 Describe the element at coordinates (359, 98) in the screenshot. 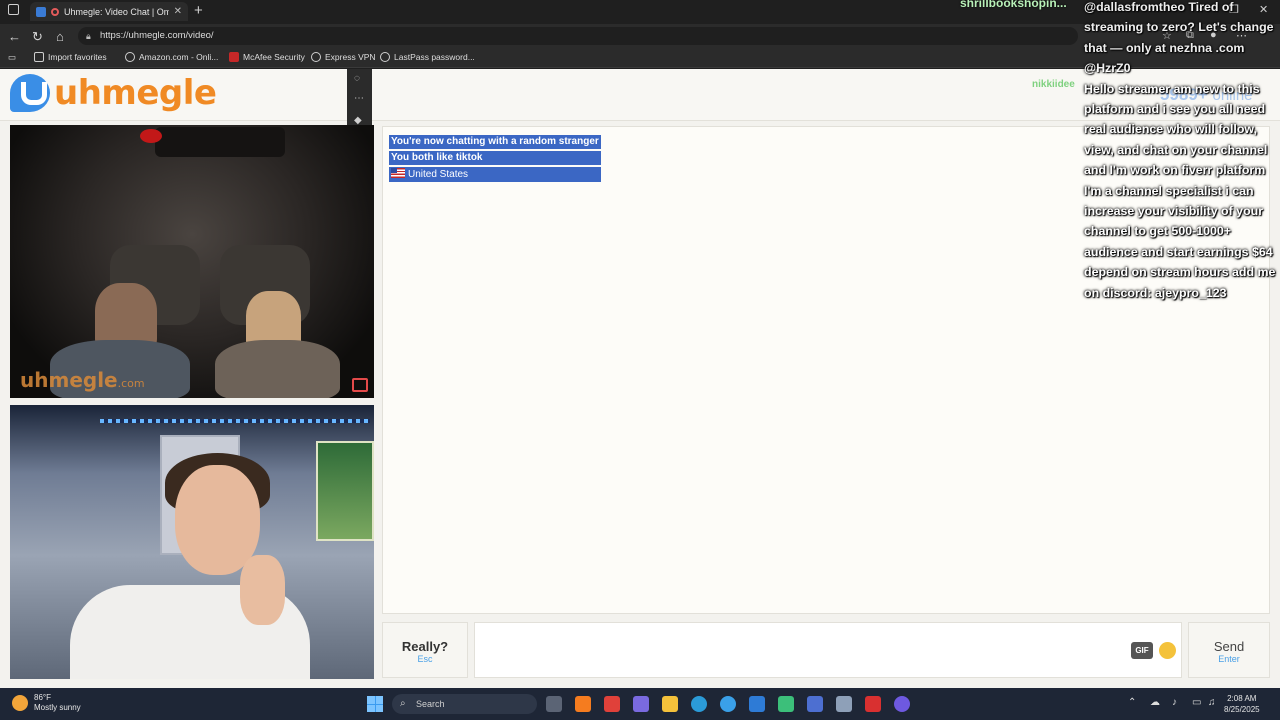

I see `more-icon: ⋯` at that location.